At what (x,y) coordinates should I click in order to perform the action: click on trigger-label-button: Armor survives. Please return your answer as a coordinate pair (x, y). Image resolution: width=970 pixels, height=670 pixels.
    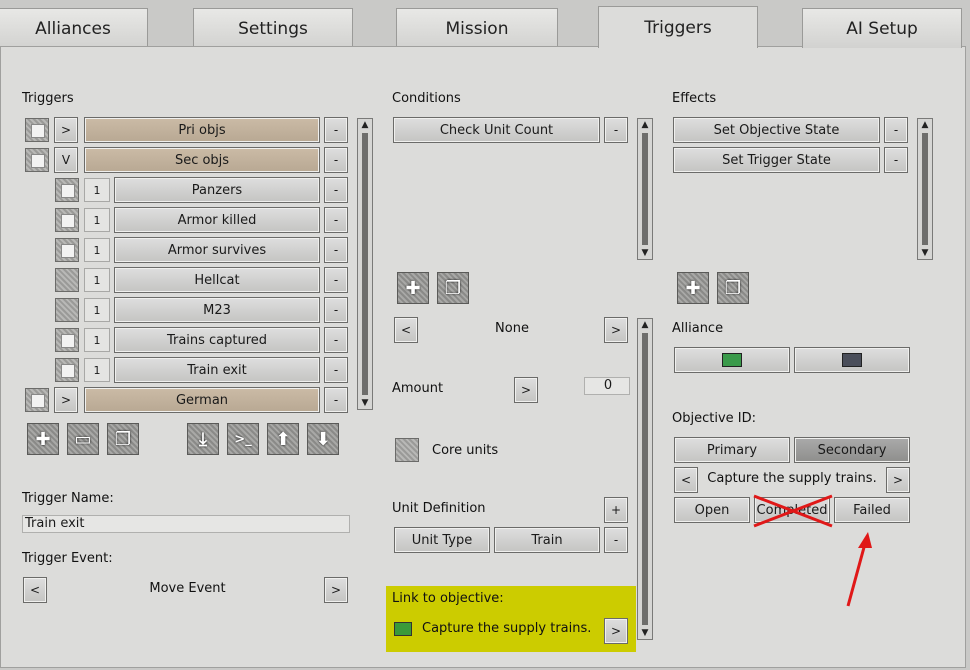
    Looking at the image, I should click on (217, 250).